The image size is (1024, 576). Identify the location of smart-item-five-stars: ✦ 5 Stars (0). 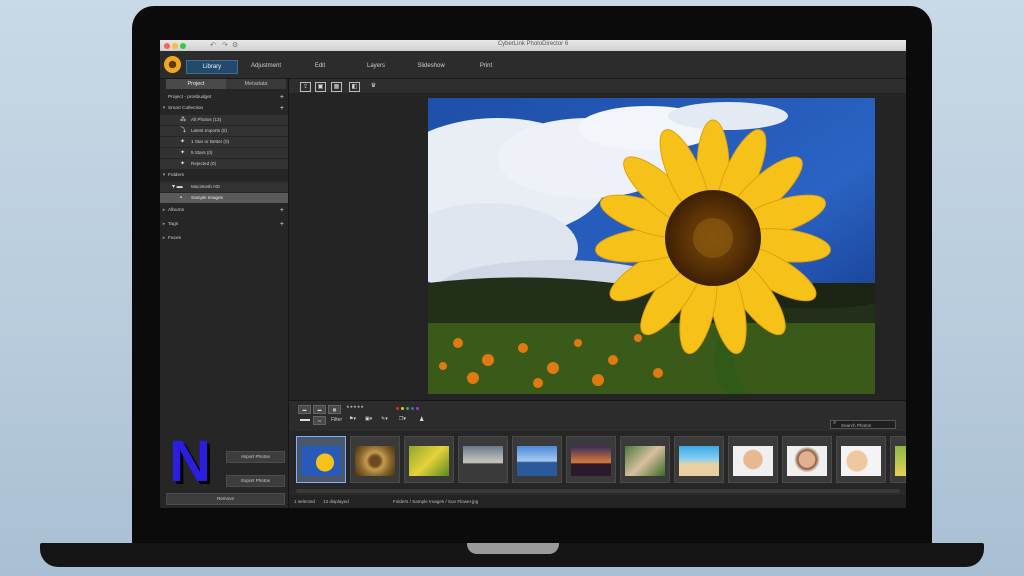
(224, 153).